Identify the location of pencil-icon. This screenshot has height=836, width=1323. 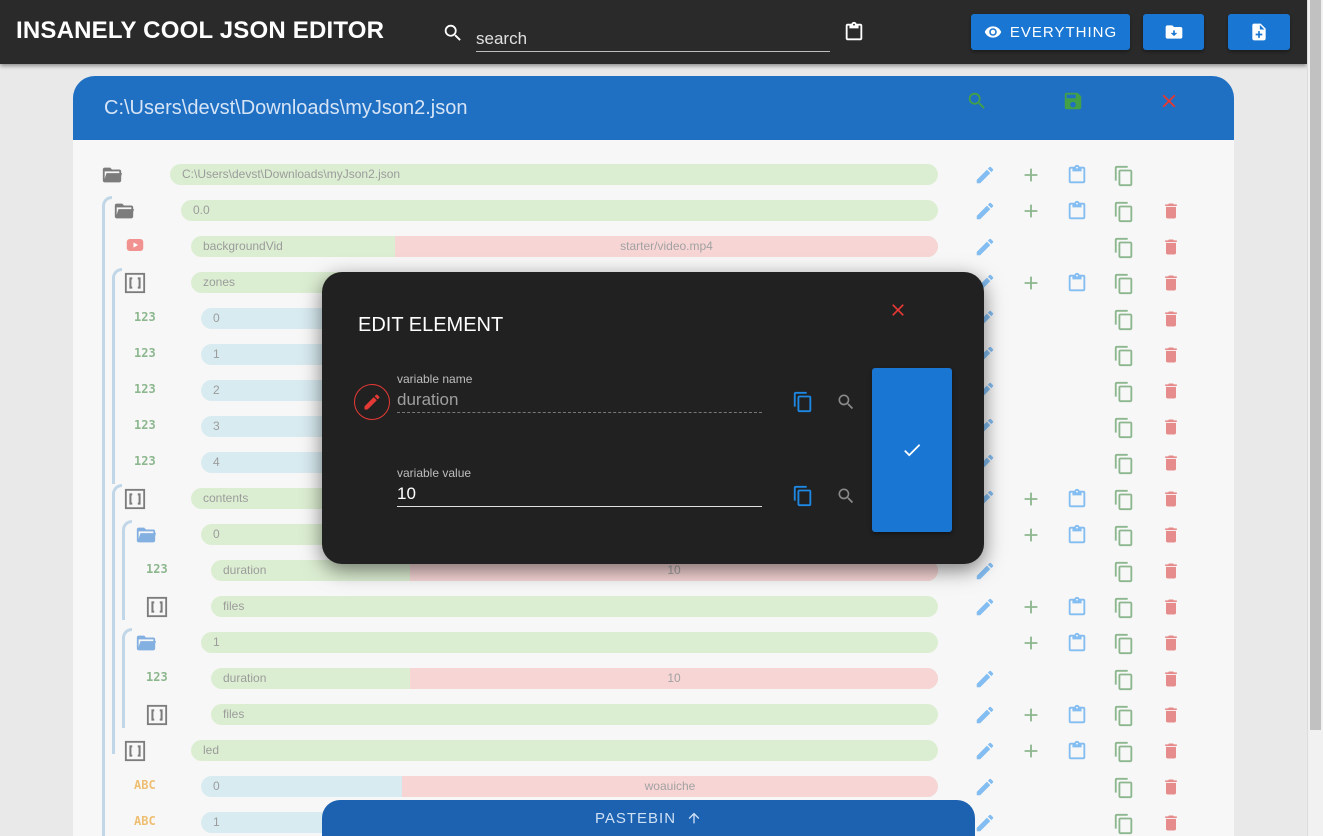
(372, 402).